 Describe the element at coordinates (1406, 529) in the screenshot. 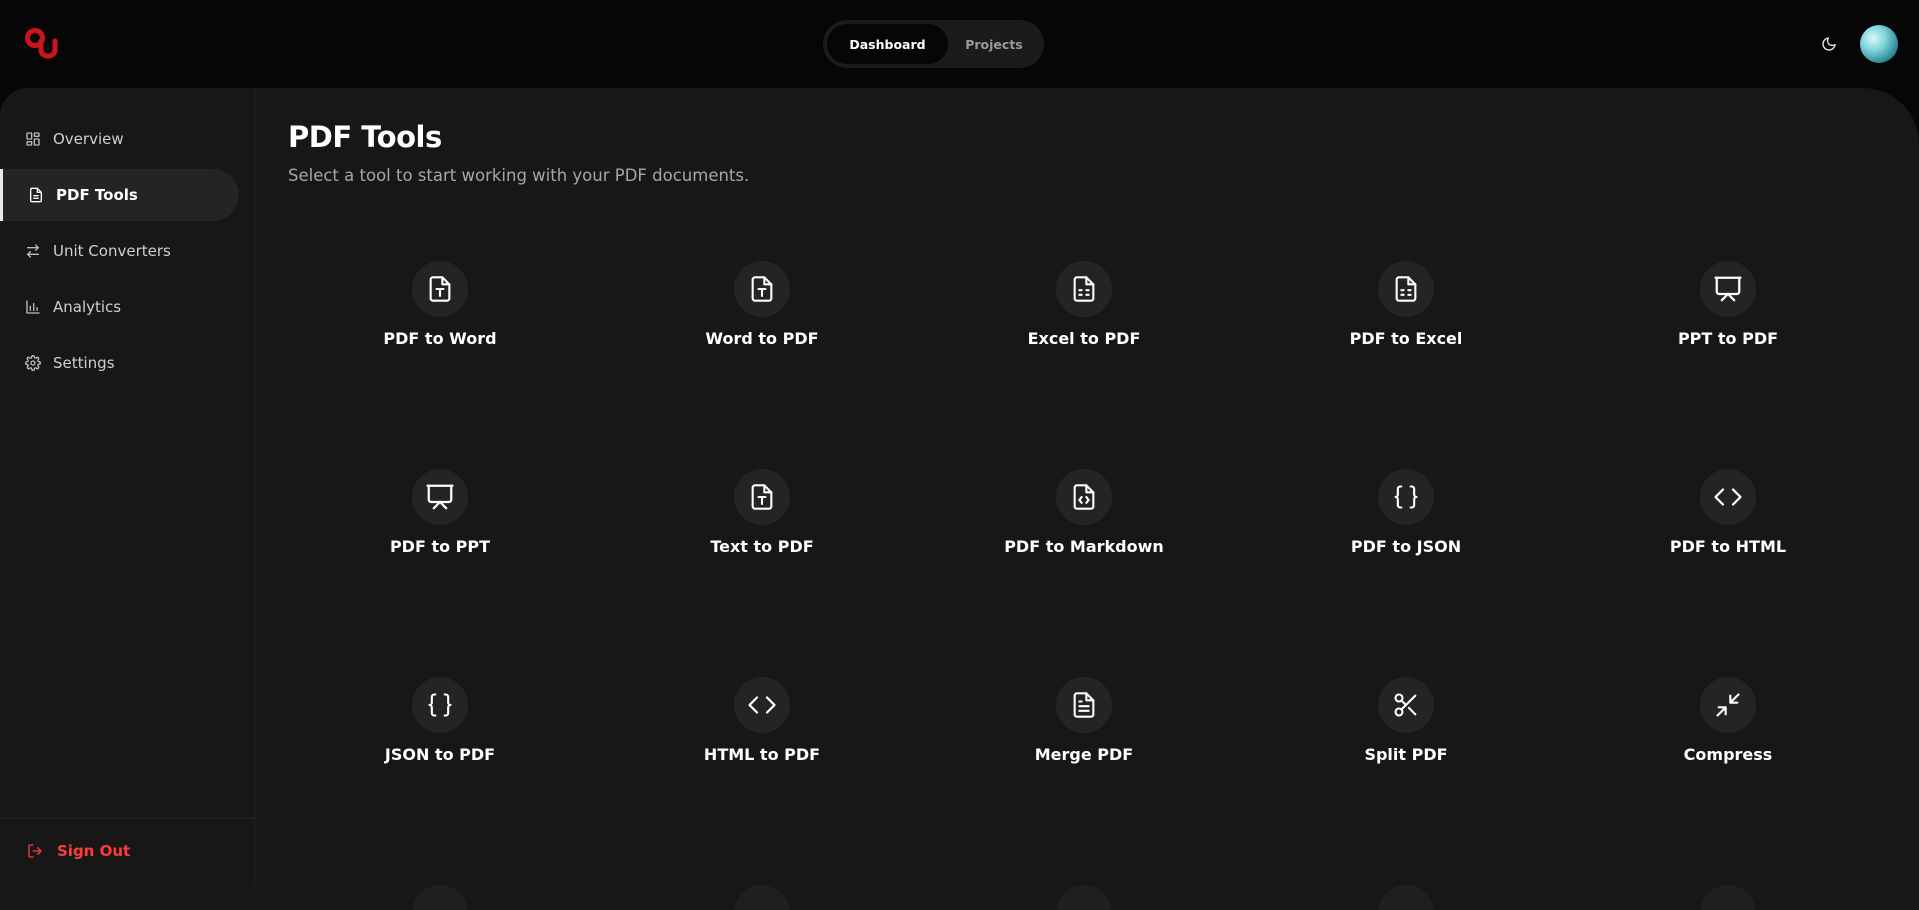

I see `tool-pdf-to-json: PDF to JSON` at that location.